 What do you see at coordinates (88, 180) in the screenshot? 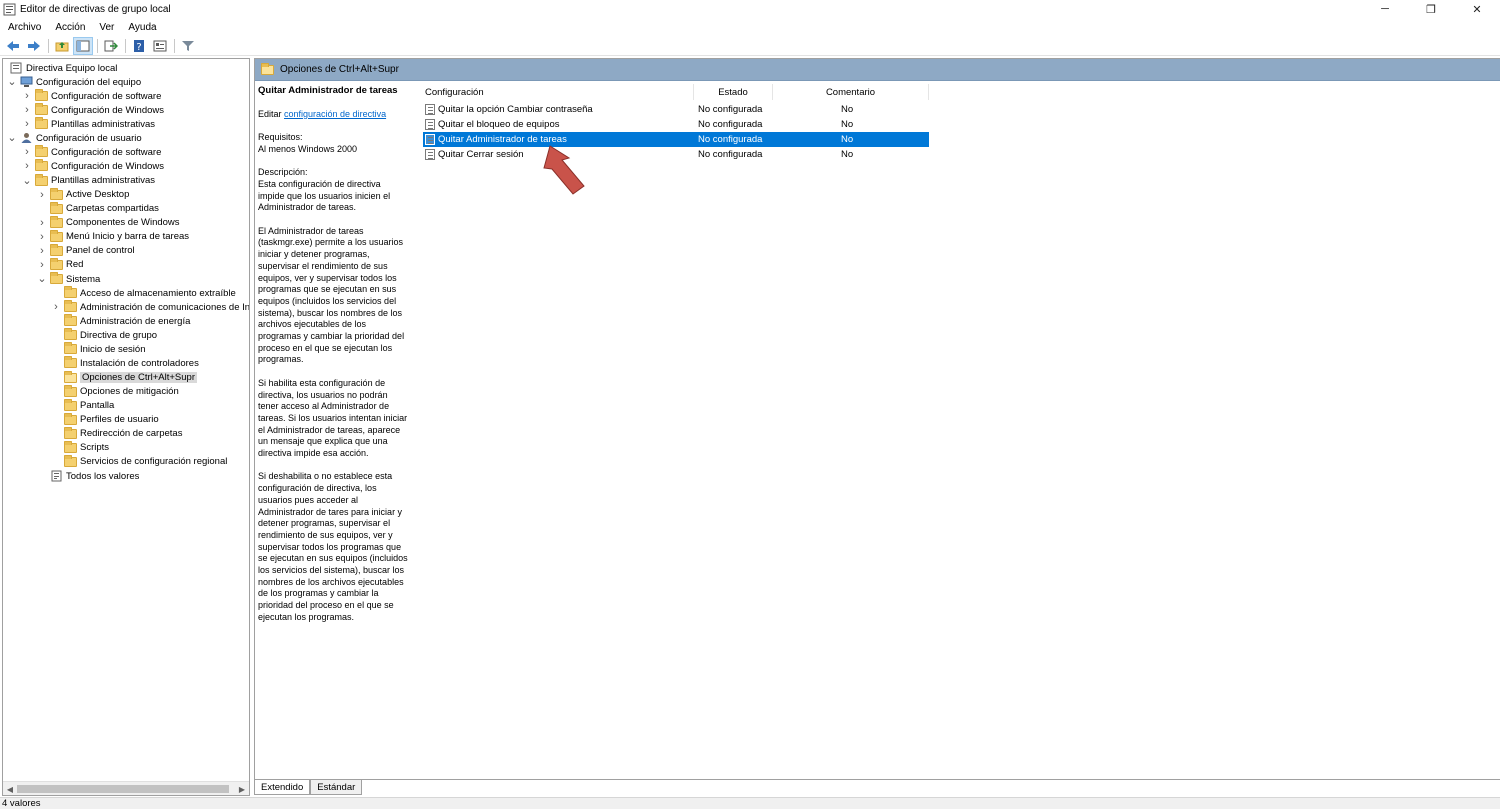
I see `tree-item: ⌄ Plantillas administrativas` at bounding box center [88, 180].